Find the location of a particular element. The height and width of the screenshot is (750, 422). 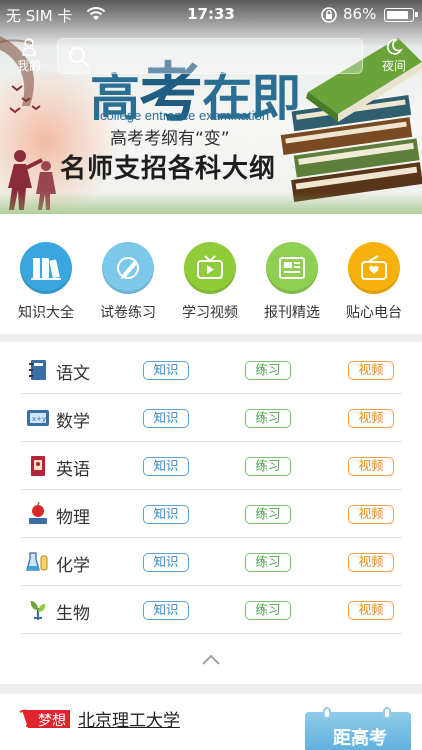

banner-line-3: 名师支招各科大纲 is located at coordinates (168, 169).